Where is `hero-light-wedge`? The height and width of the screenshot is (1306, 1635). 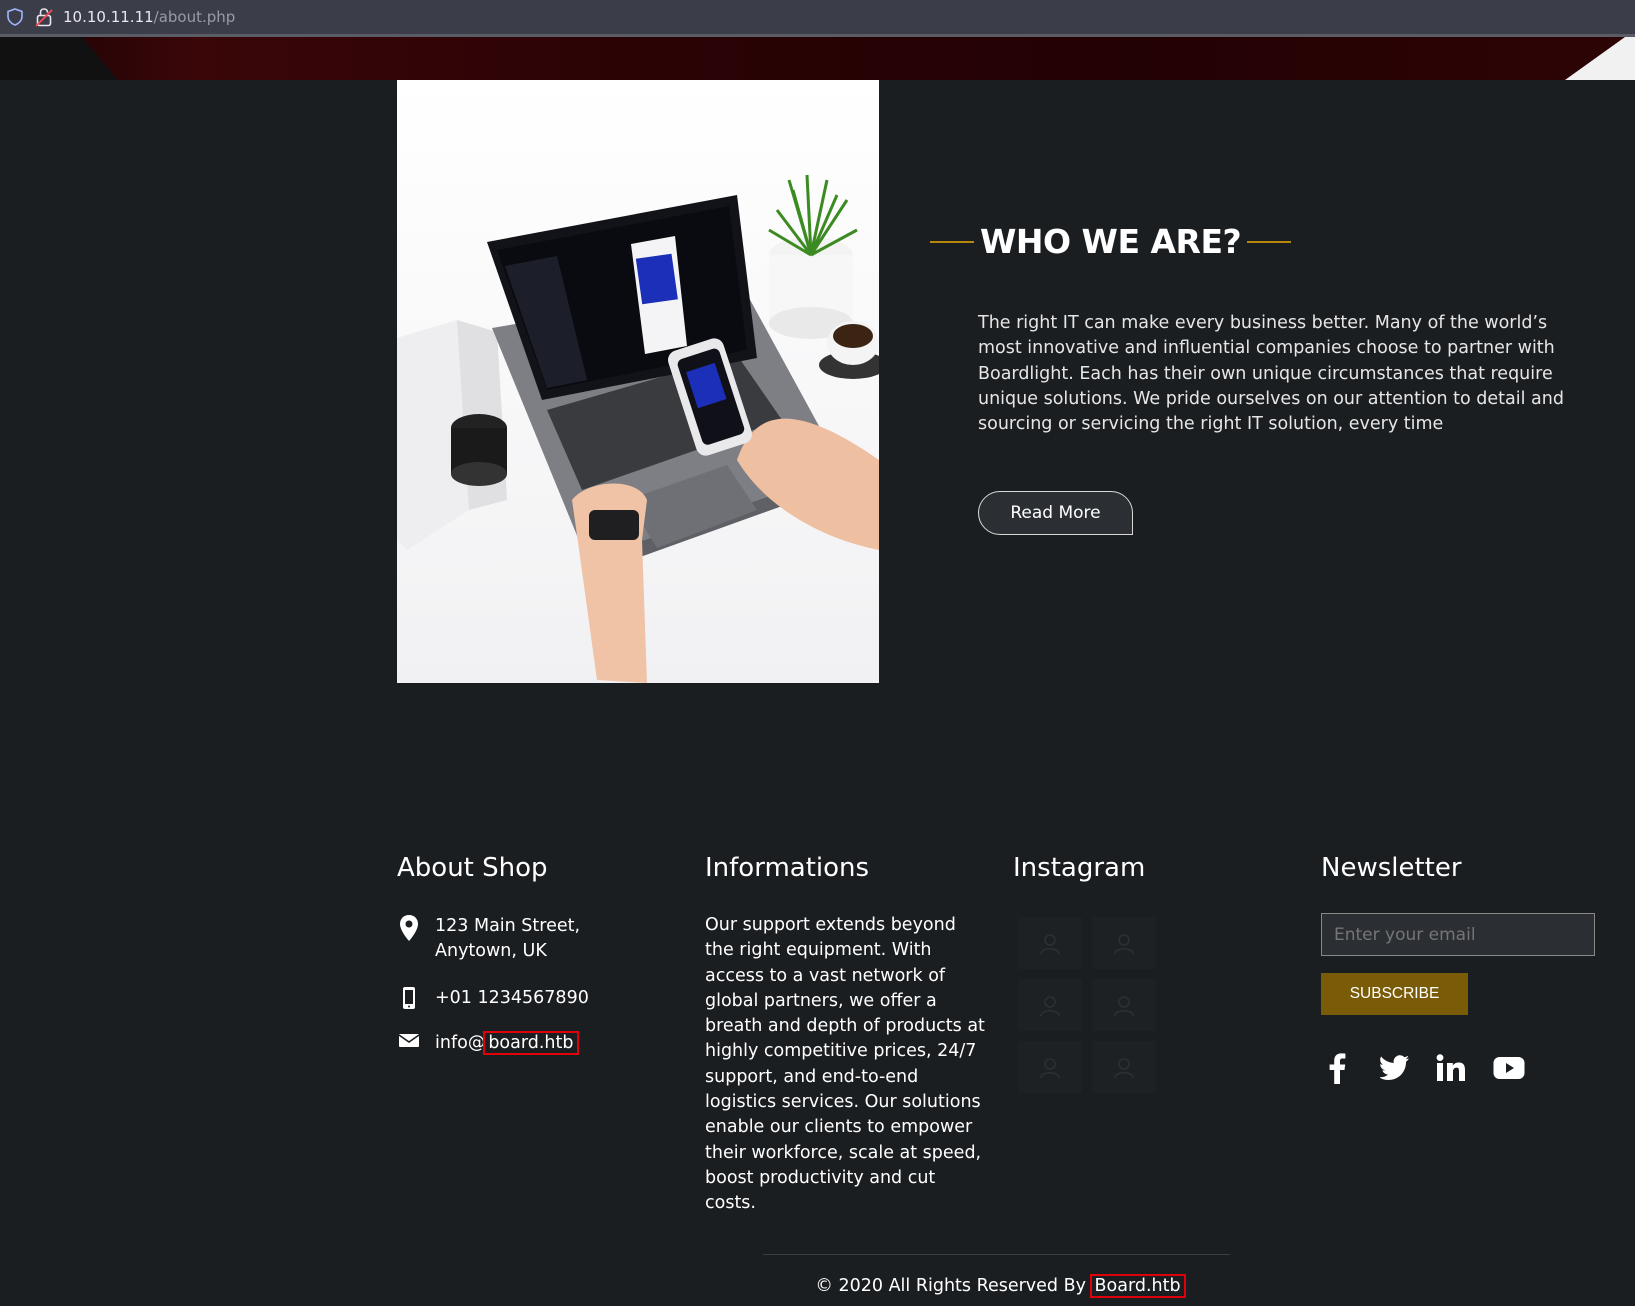
hero-light-wedge is located at coordinates (1600, 58).